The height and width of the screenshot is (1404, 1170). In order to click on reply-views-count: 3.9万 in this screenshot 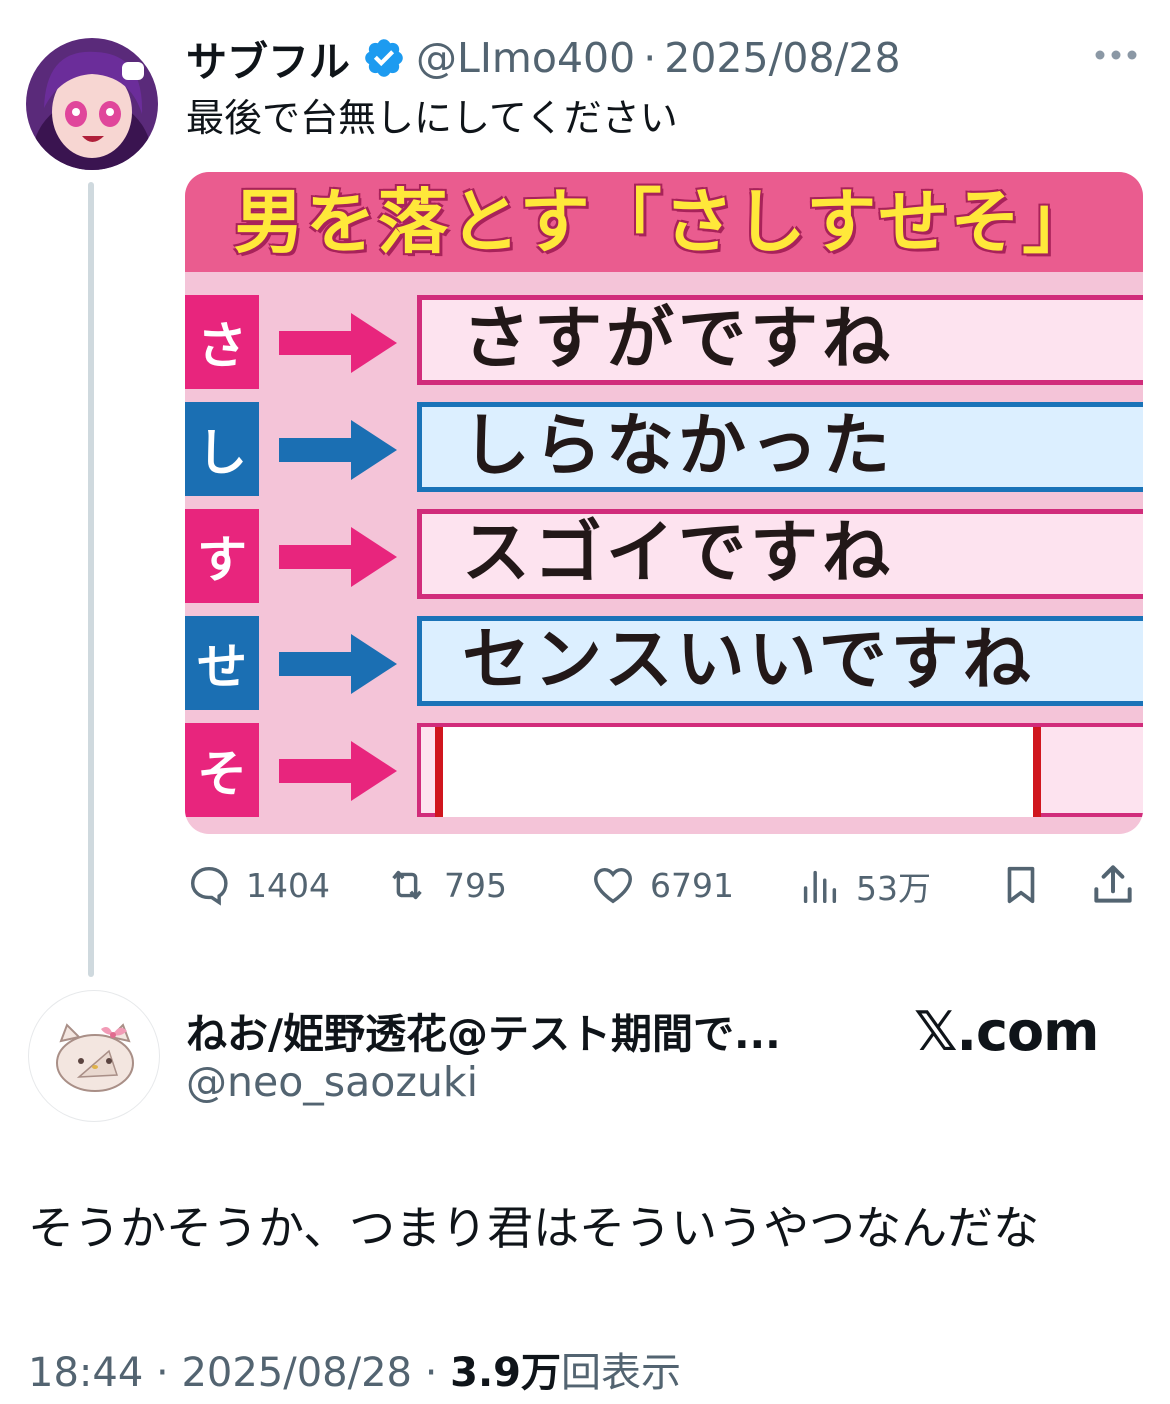, I will do `click(505, 1373)`.